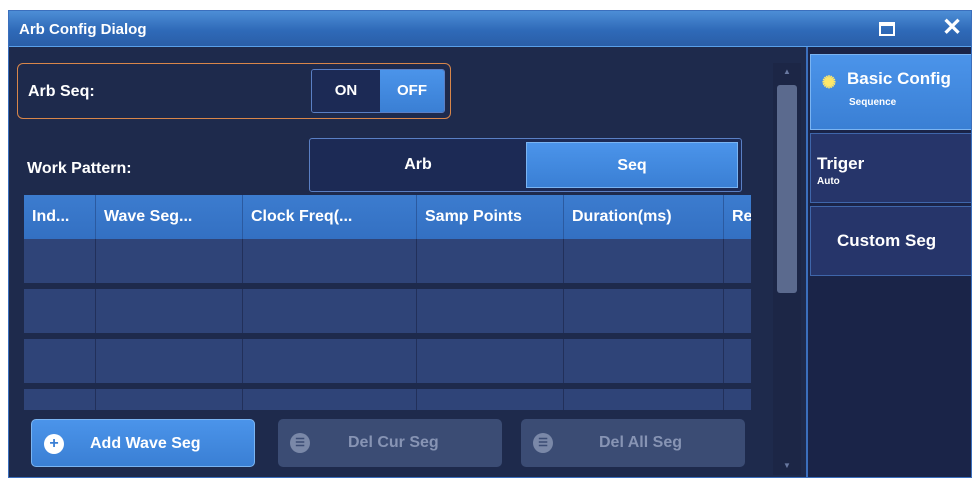 The width and height of the screenshot is (978, 481). I want to click on arb-seq-toggle: ON OFF, so click(378, 91).